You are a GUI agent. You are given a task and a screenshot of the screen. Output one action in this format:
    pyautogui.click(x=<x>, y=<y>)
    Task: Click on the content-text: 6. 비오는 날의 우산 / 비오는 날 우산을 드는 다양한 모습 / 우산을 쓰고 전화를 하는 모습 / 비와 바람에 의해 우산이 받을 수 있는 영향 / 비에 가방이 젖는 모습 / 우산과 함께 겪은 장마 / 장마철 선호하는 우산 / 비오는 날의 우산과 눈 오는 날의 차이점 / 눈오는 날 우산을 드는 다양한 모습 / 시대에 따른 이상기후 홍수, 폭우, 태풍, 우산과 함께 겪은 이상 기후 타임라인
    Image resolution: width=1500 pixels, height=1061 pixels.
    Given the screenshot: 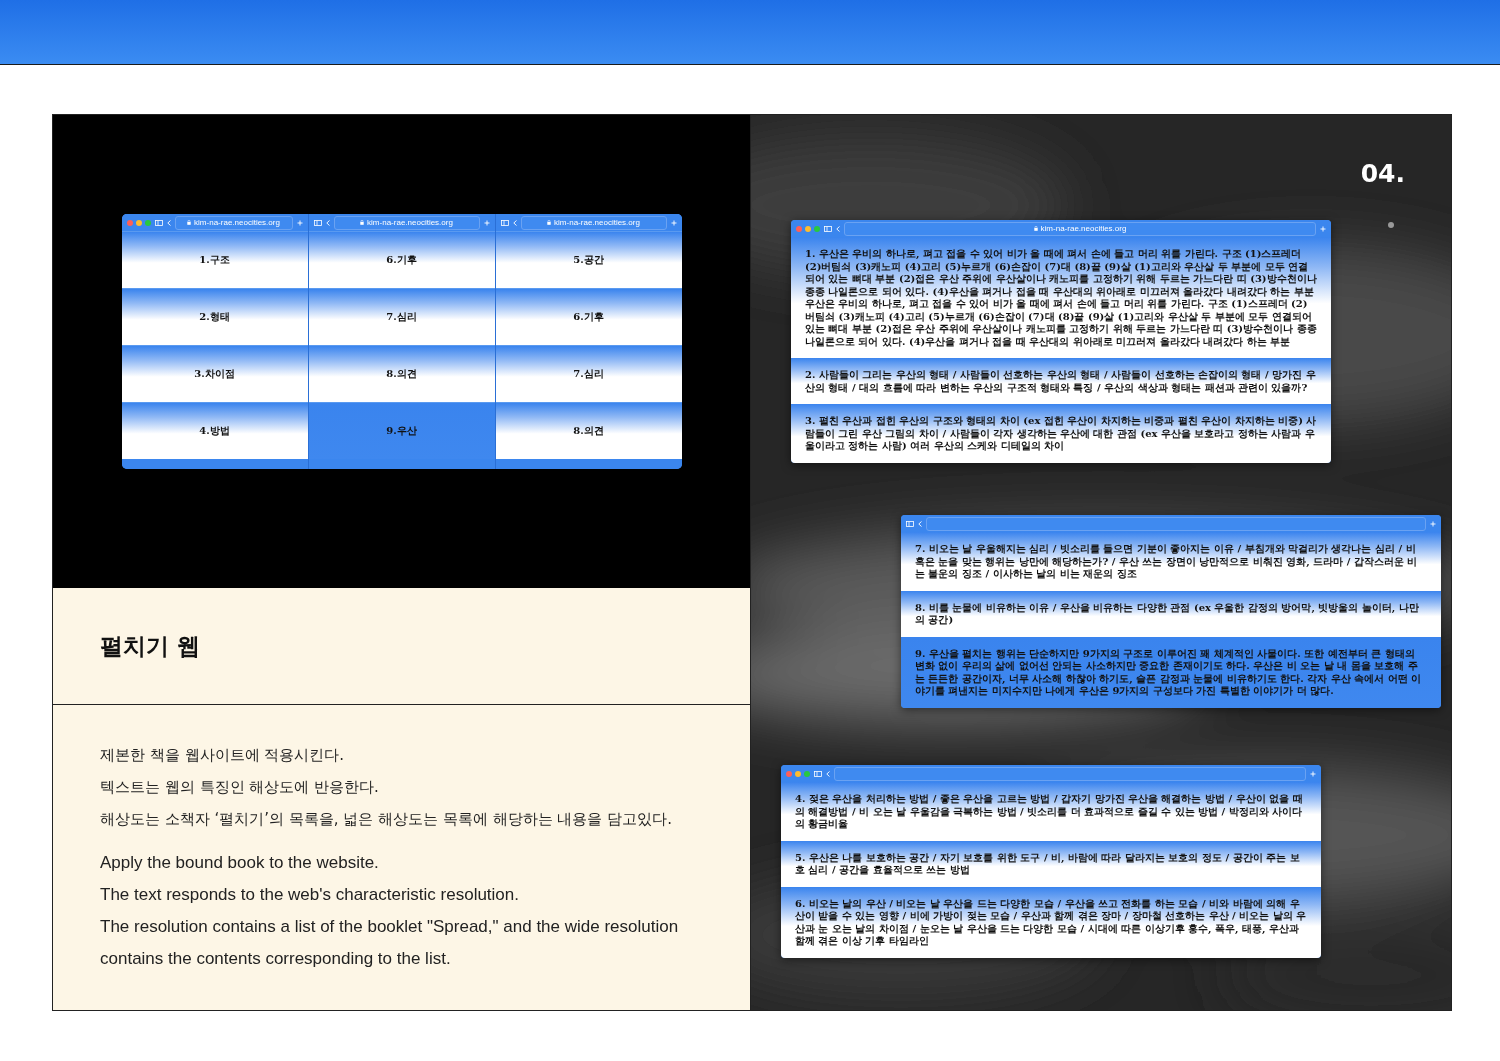 What is the action you would take?
    pyautogui.click(x=1051, y=922)
    